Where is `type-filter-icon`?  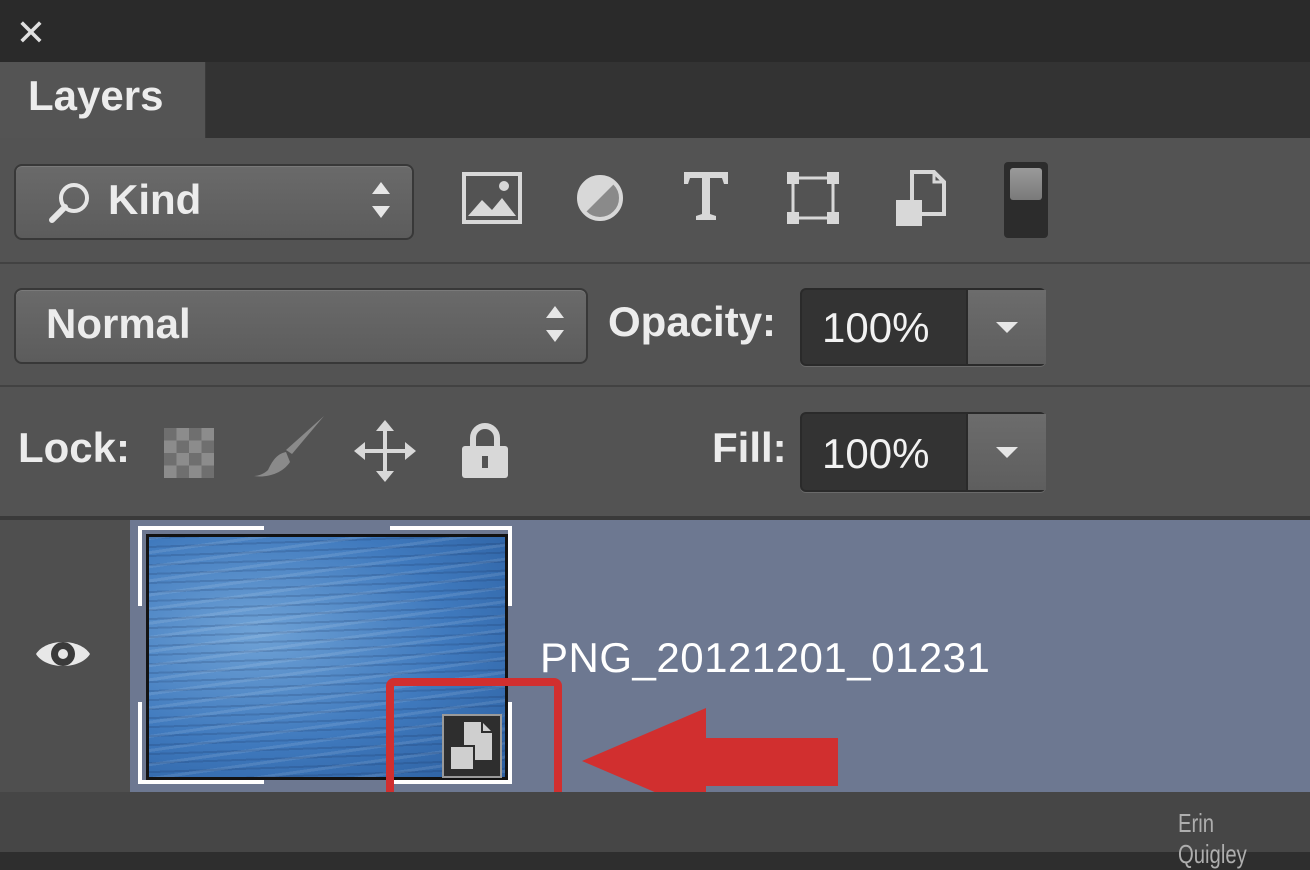
type-filter-icon is located at coordinates (706, 196).